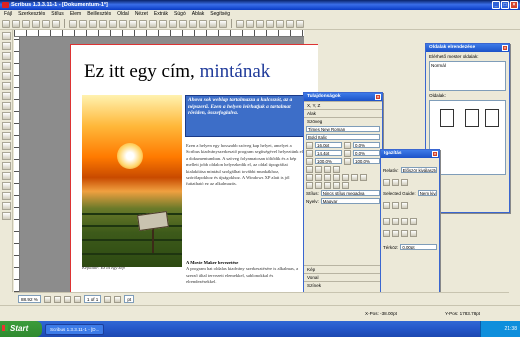 The image size is (520, 337). I want to click on stroke-color-icon, so click(327, 169).